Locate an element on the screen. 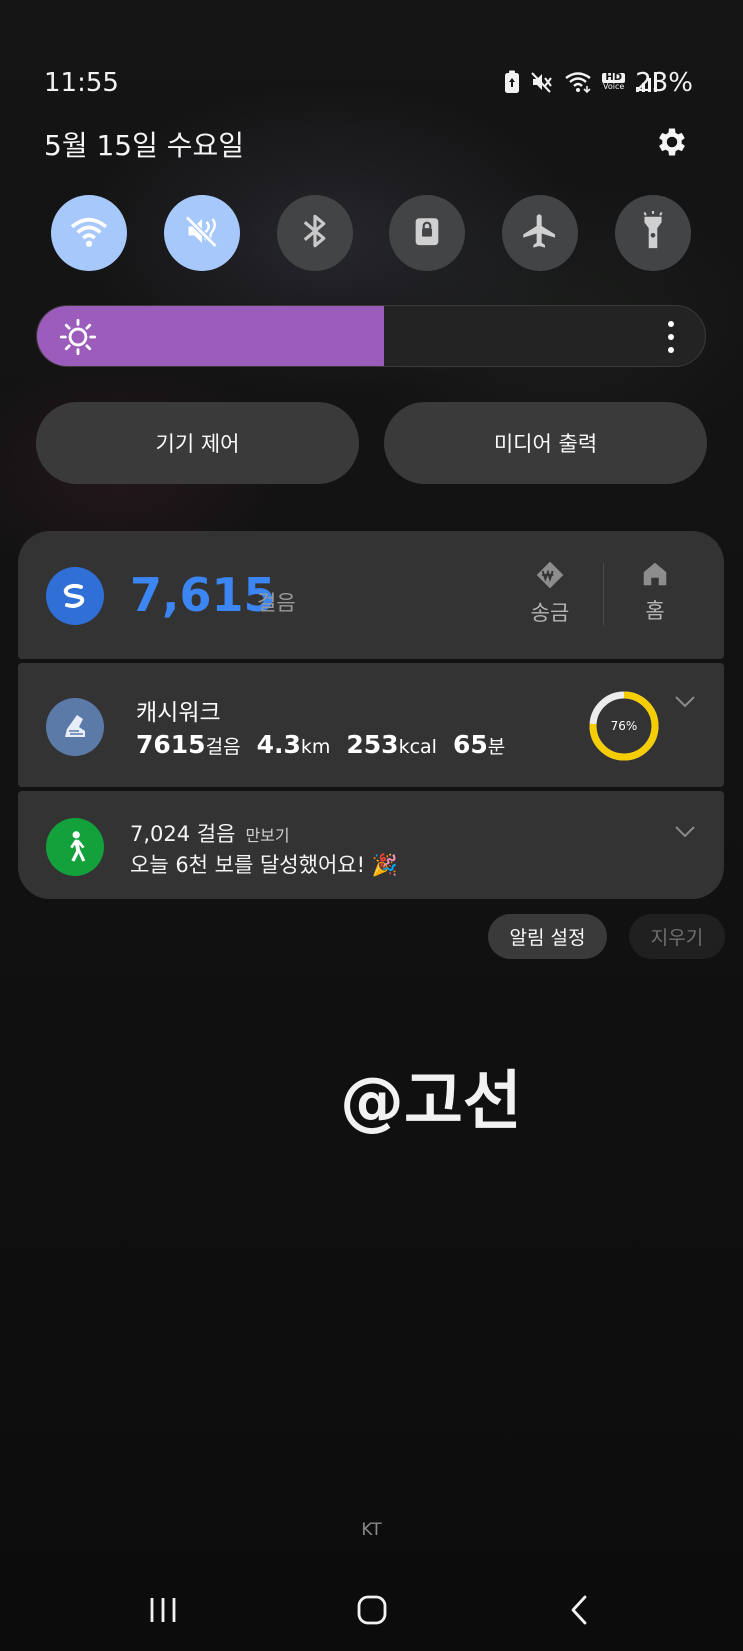  bluetooth-icon is located at coordinates (315, 233).